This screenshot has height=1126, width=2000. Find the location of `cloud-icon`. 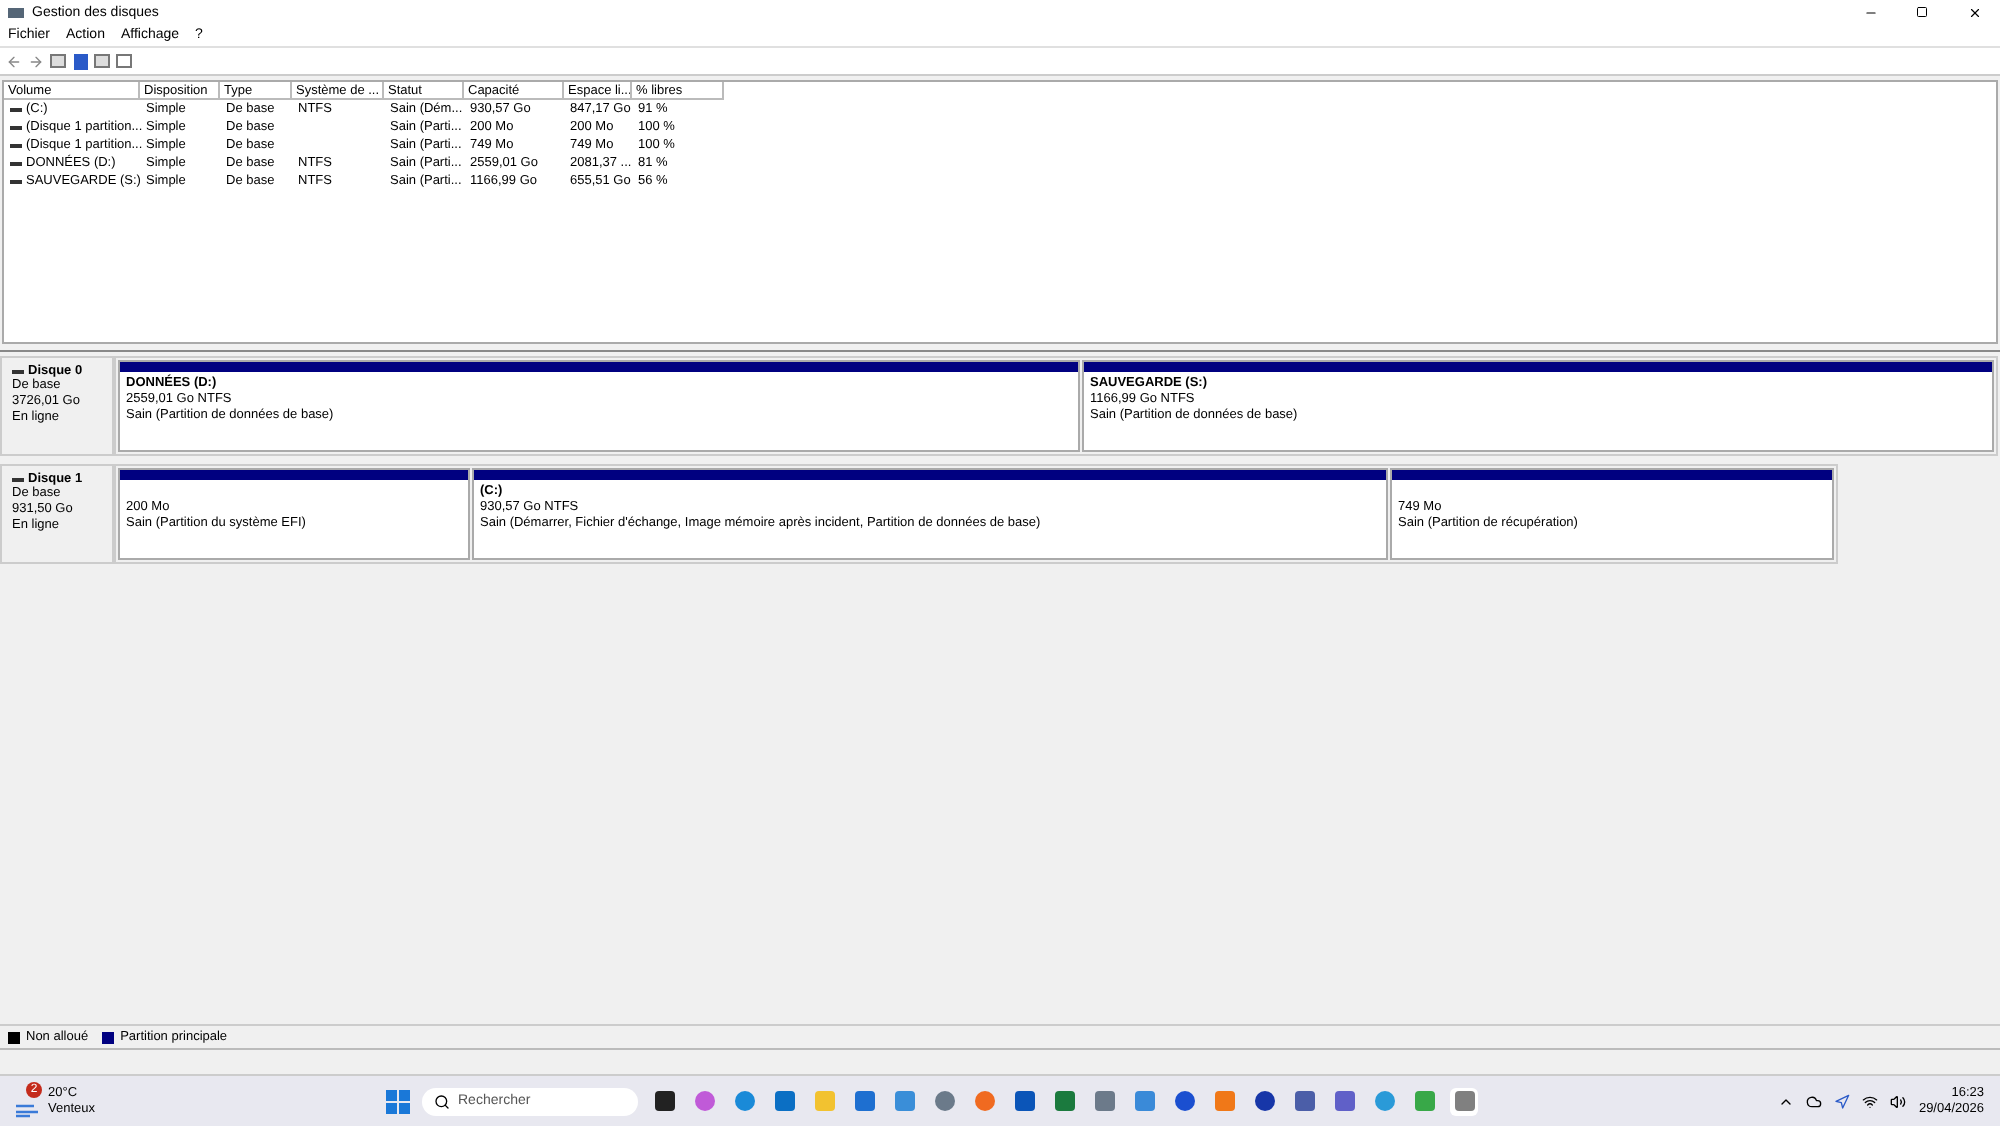

cloud-icon is located at coordinates (1814, 1101).